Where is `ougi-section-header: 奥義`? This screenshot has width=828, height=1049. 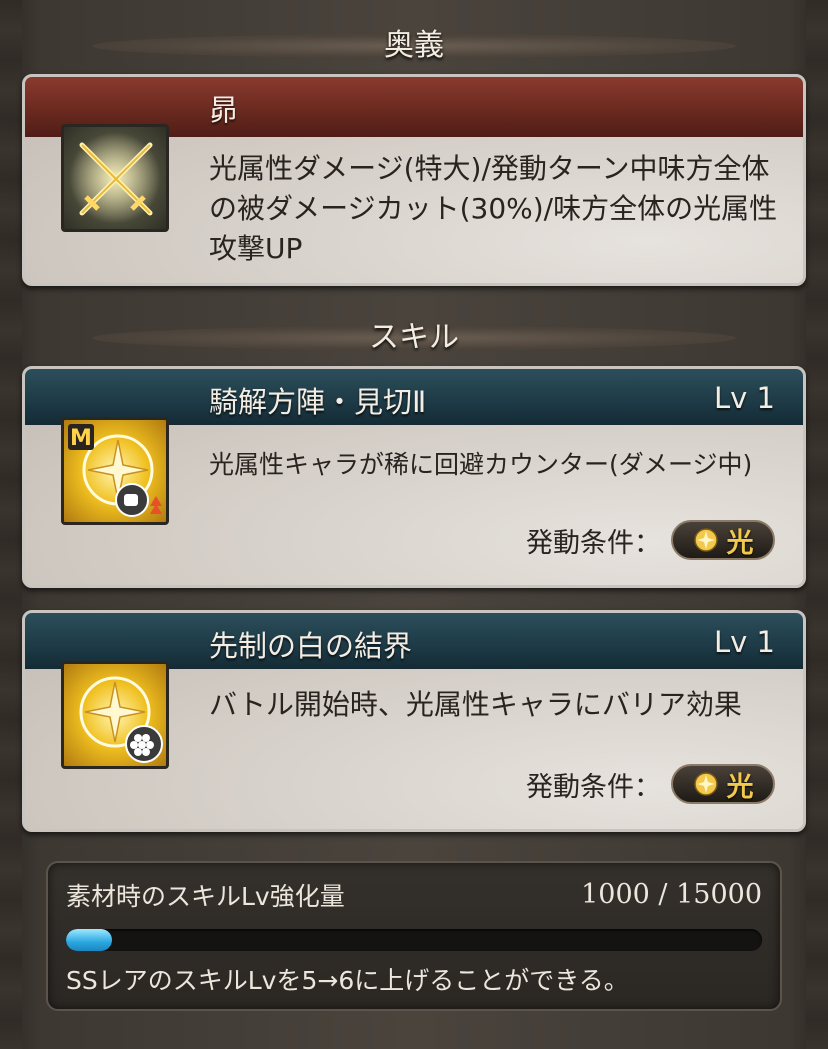
ougi-section-header: 奥義 is located at coordinates (414, 46).